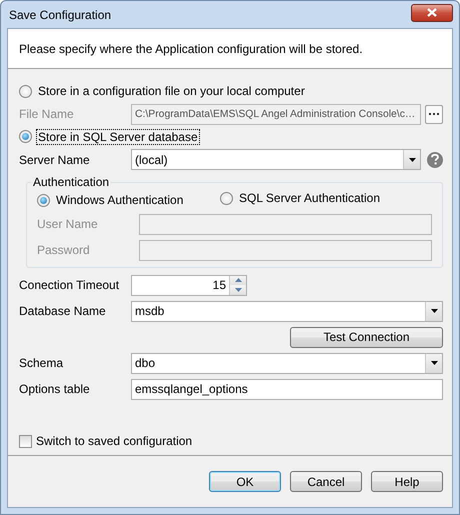 The width and height of the screenshot is (460, 515). Describe the element at coordinates (55, 159) in the screenshot. I see `field-label: Server Name` at that location.